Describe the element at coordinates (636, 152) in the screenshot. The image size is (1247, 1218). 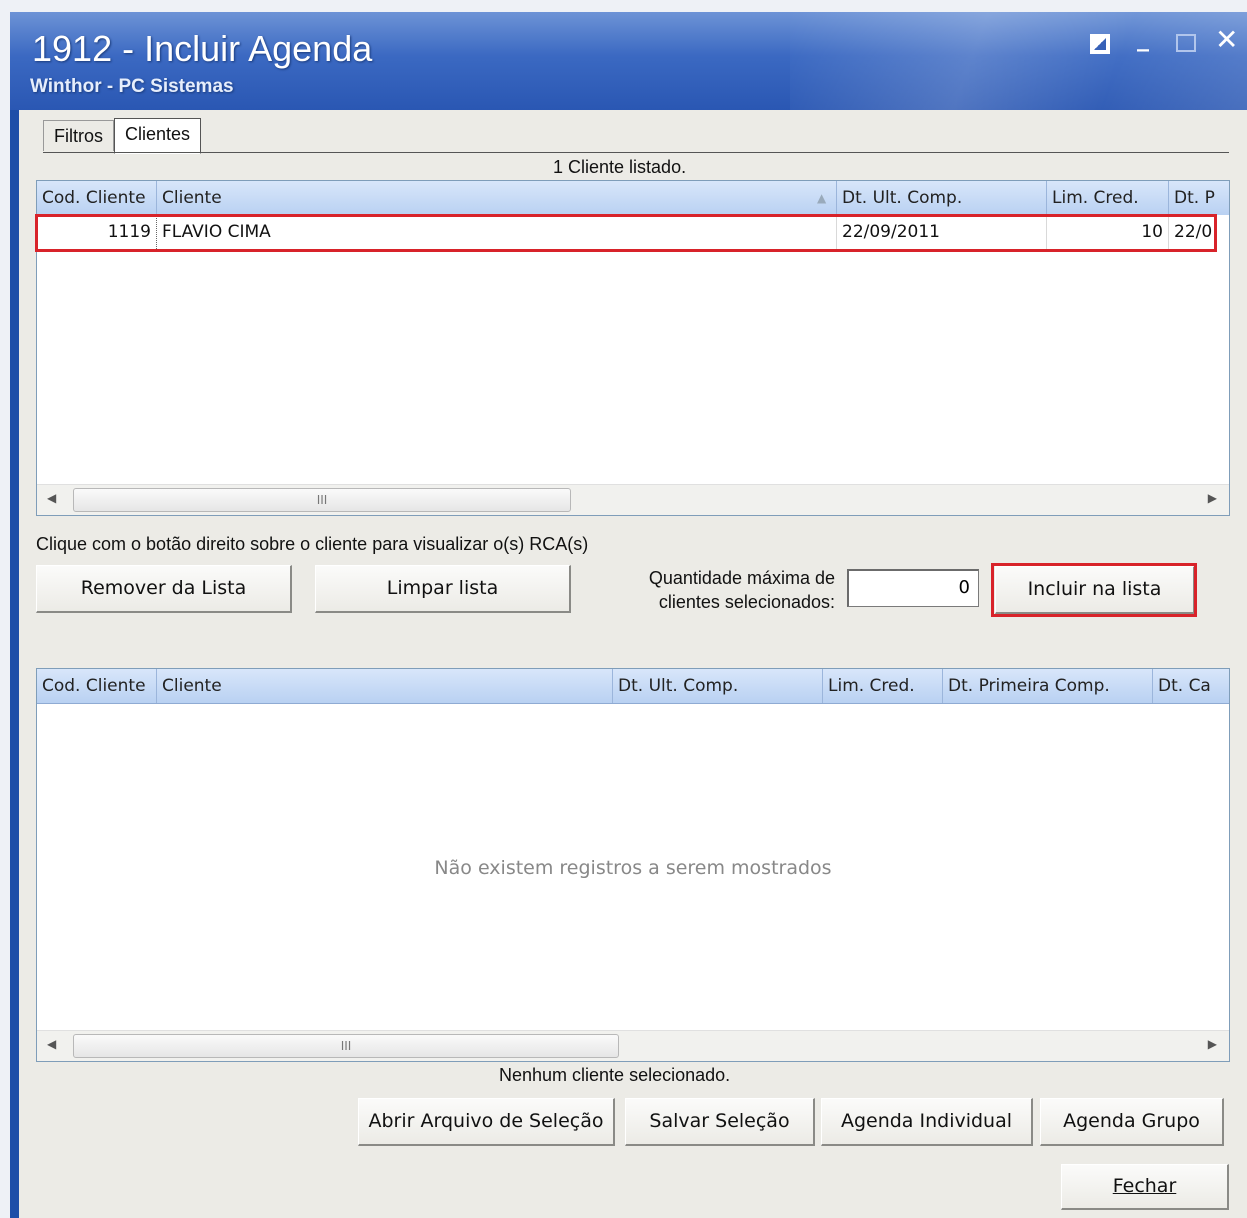
I see `tab-divider` at that location.